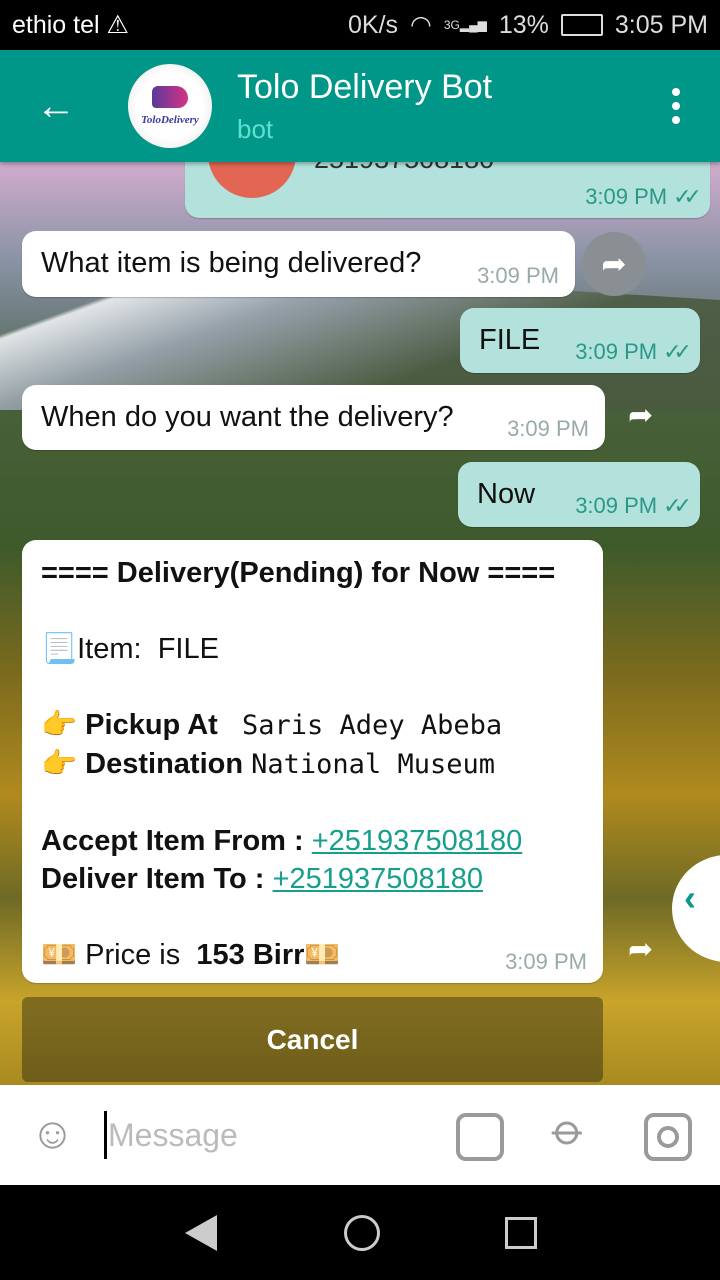  Describe the element at coordinates (480, 1137) in the screenshot. I see `bot-commands-icon` at that location.